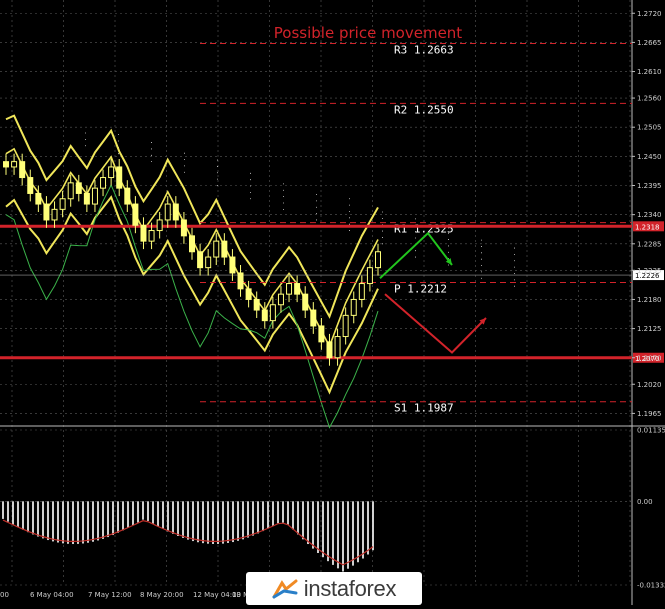  I want to click on x-tick-label: 6 May 04:00, so click(52, 595).